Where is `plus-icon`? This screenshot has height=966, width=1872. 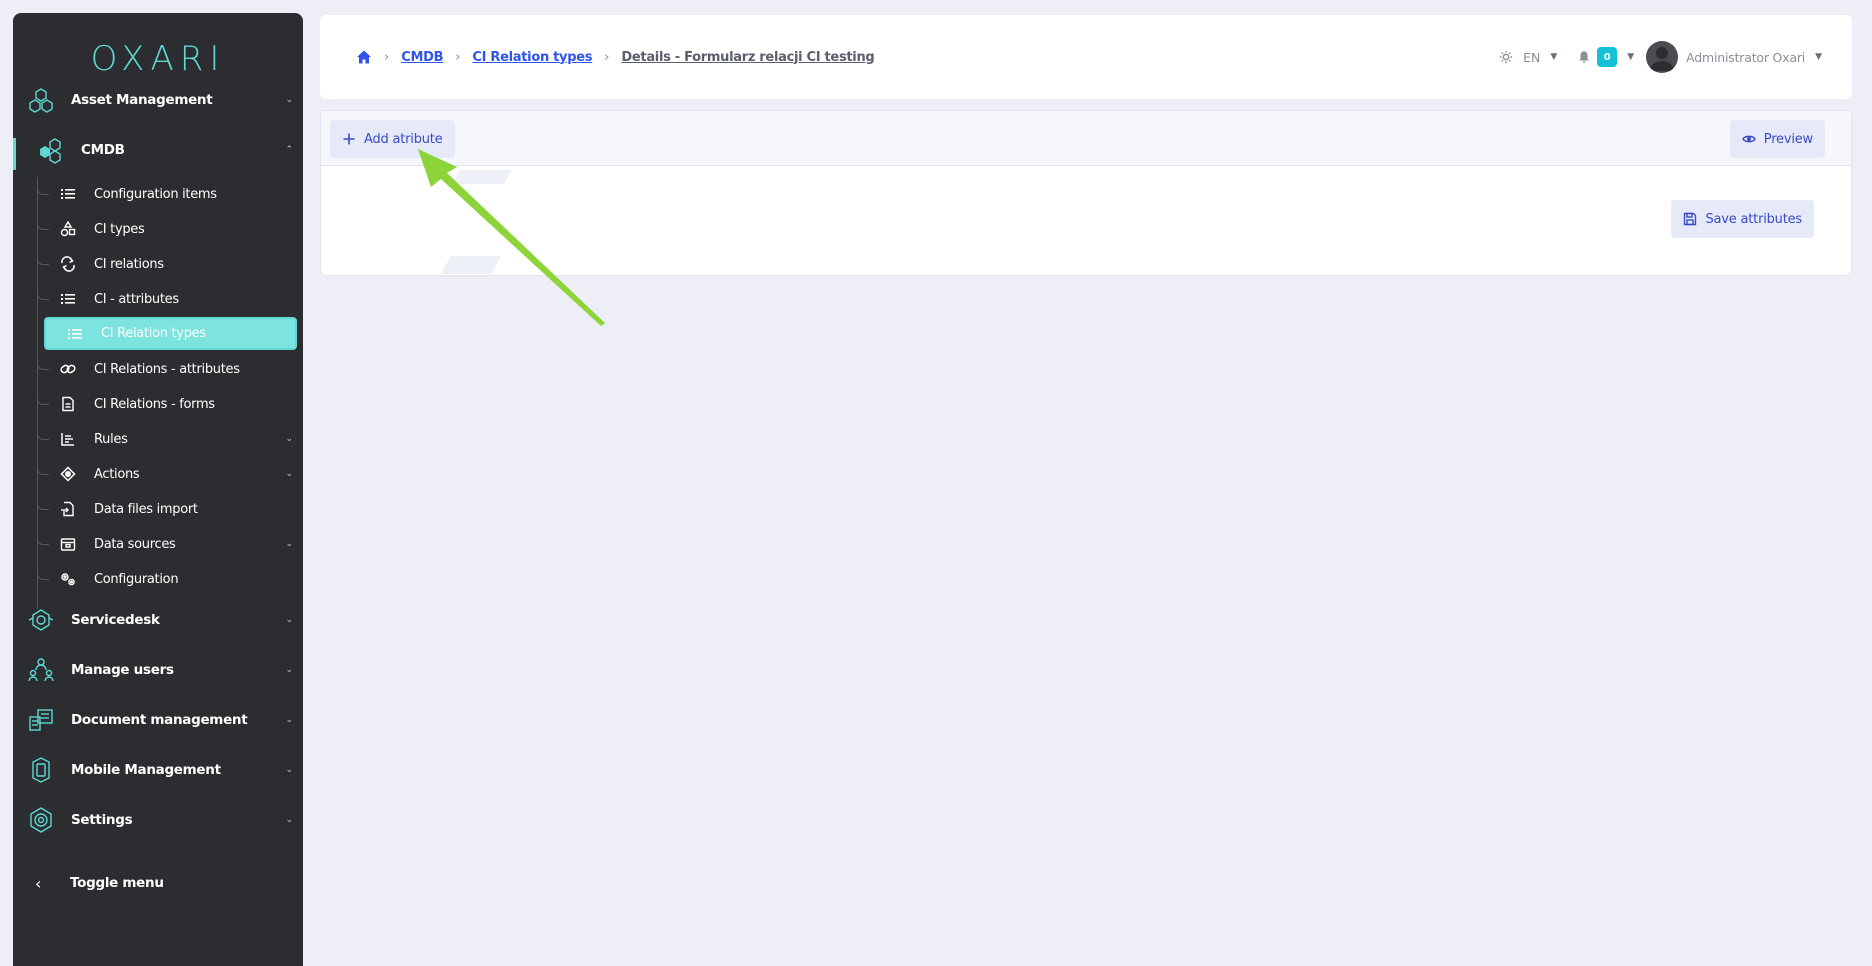 plus-icon is located at coordinates (349, 139).